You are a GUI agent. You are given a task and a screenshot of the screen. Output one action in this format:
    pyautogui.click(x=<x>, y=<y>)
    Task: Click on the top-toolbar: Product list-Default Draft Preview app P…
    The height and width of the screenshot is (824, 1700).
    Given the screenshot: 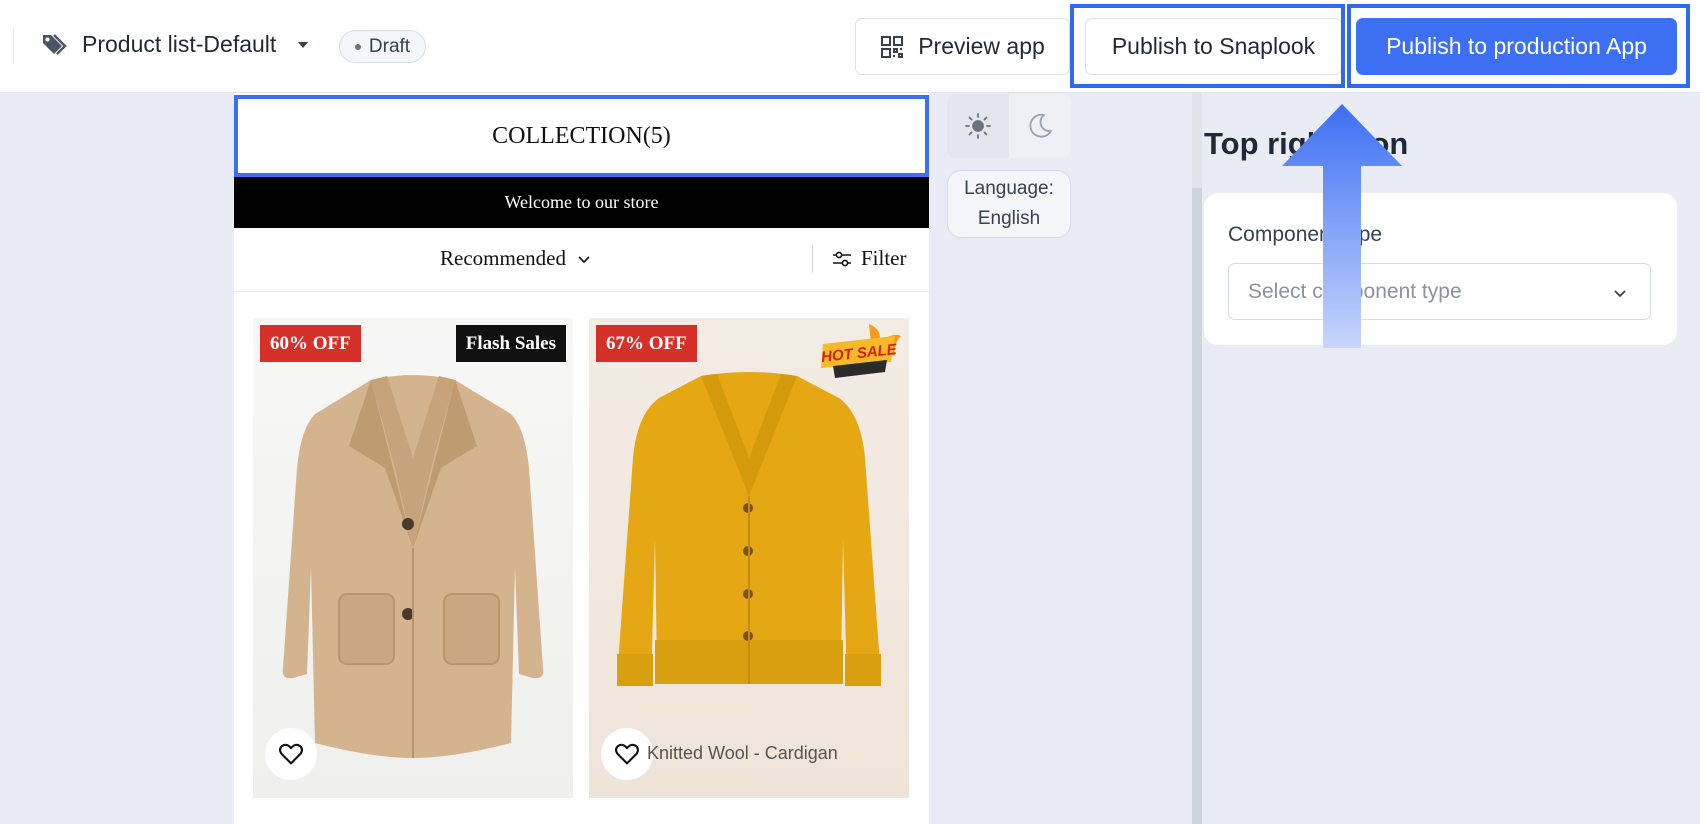 What is the action you would take?
    pyautogui.click(x=850, y=46)
    